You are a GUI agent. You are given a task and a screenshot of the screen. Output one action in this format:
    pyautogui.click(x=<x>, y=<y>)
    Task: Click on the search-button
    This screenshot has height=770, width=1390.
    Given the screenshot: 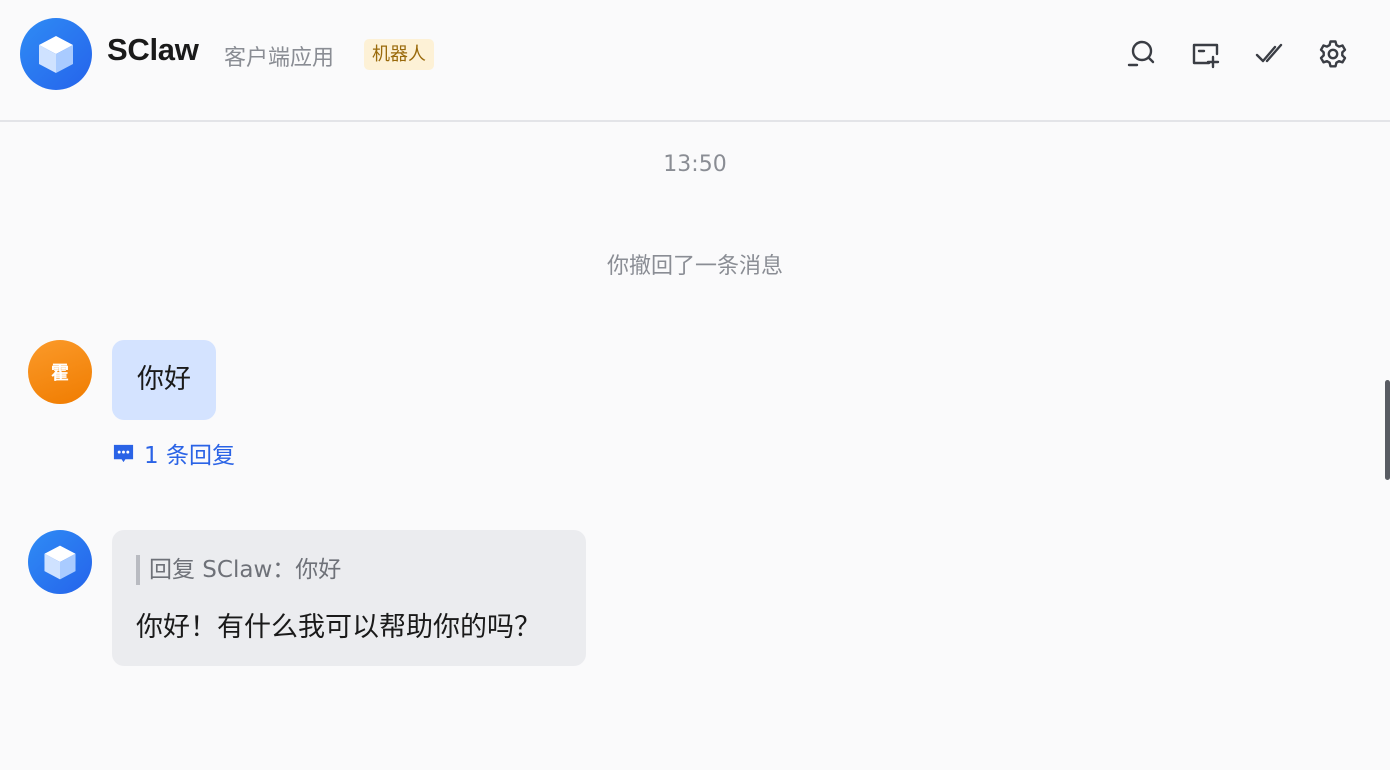 What is the action you would take?
    pyautogui.click(x=1141, y=54)
    